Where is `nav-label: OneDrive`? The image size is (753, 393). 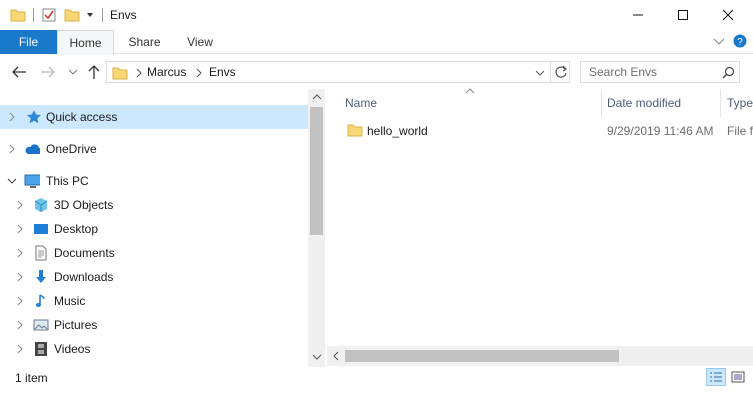 nav-label: OneDrive is located at coordinates (71, 149).